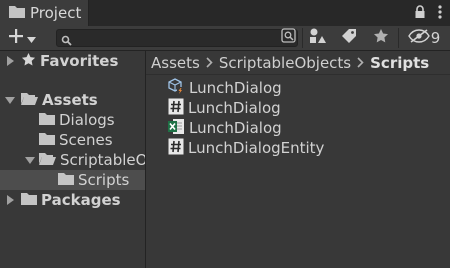  What do you see at coordinates (173, 38) in the screenshot?
I see `search-input` at bounding box center [173, 38].